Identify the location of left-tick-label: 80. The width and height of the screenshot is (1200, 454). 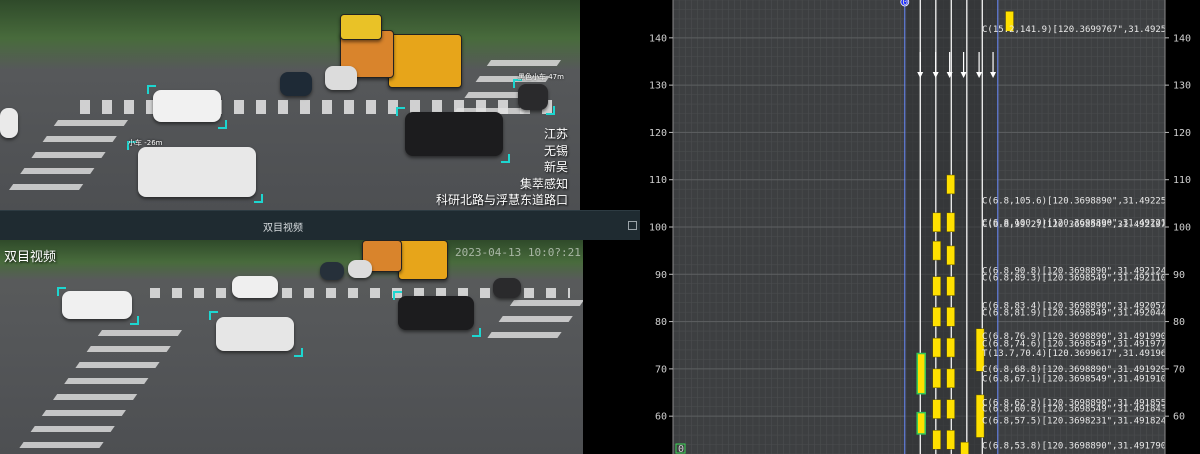
(661, 322).